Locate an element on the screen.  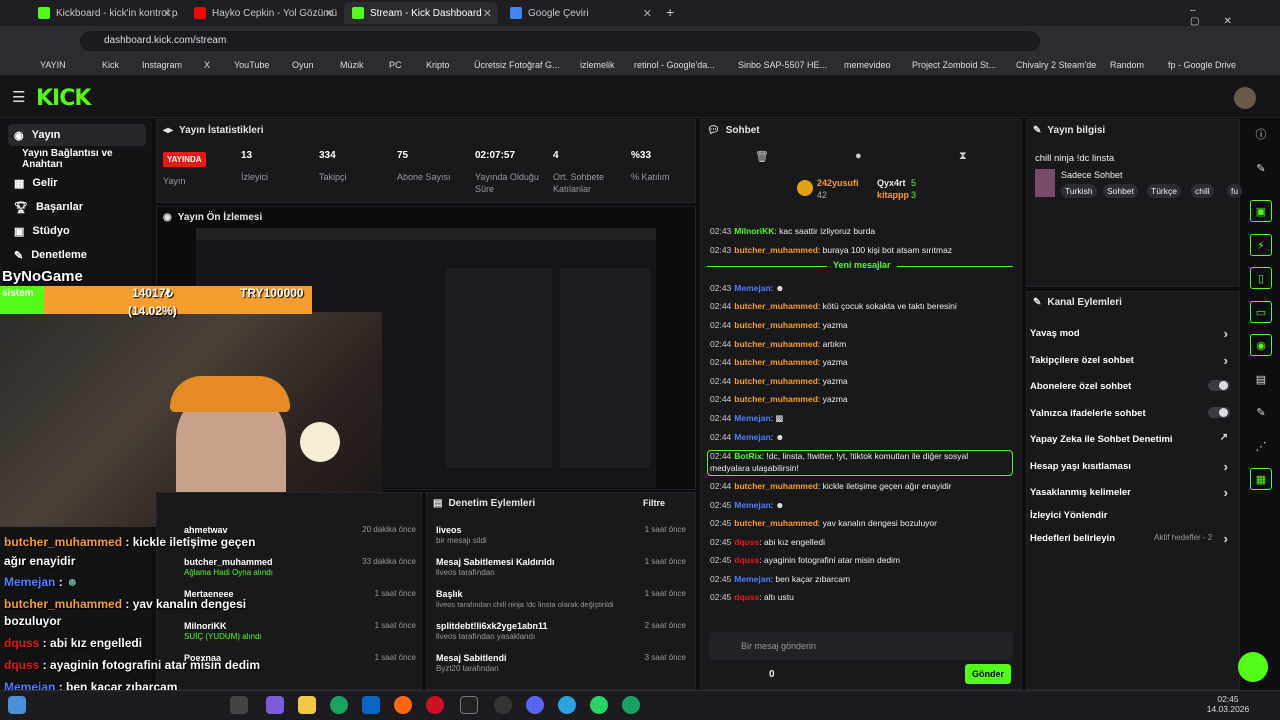
bookmark: Oyun is located at coordinates (303, 65).